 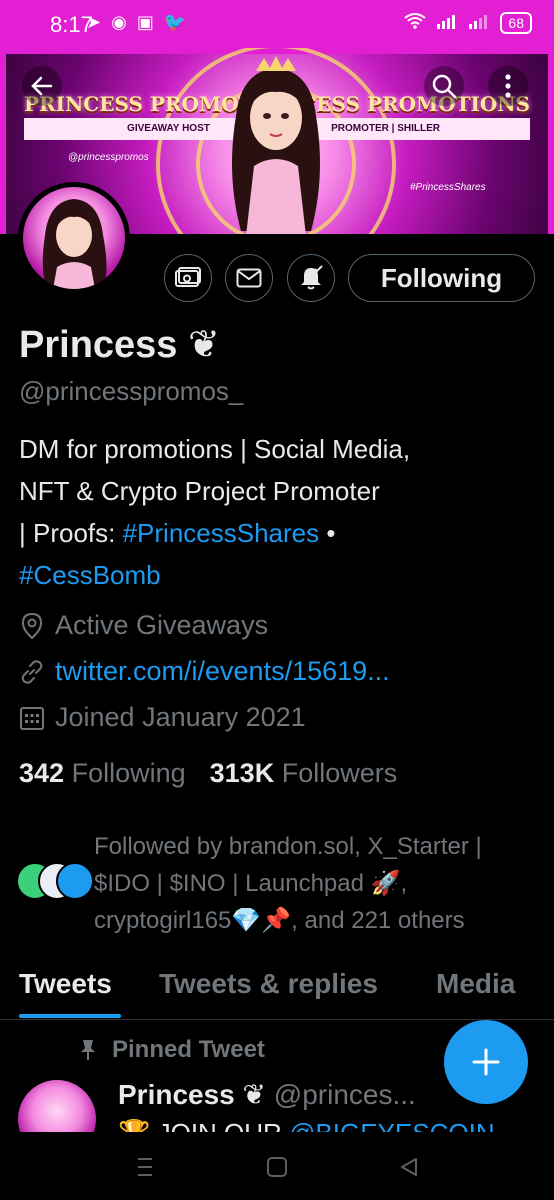 What do you see at coordinates (162, 625) in the screenshot?
I see `profile-location-text: Active Giveaways` at bounding box center [162, 625].